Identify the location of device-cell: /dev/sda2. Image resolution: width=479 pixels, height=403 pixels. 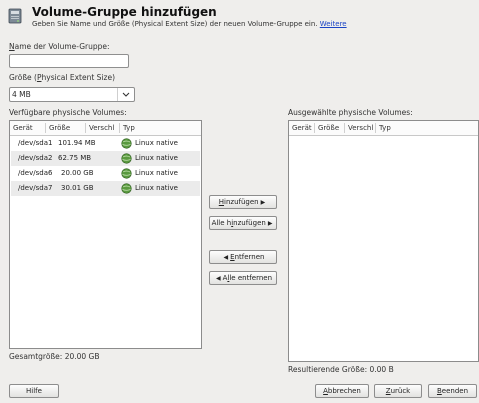
(35, 158).